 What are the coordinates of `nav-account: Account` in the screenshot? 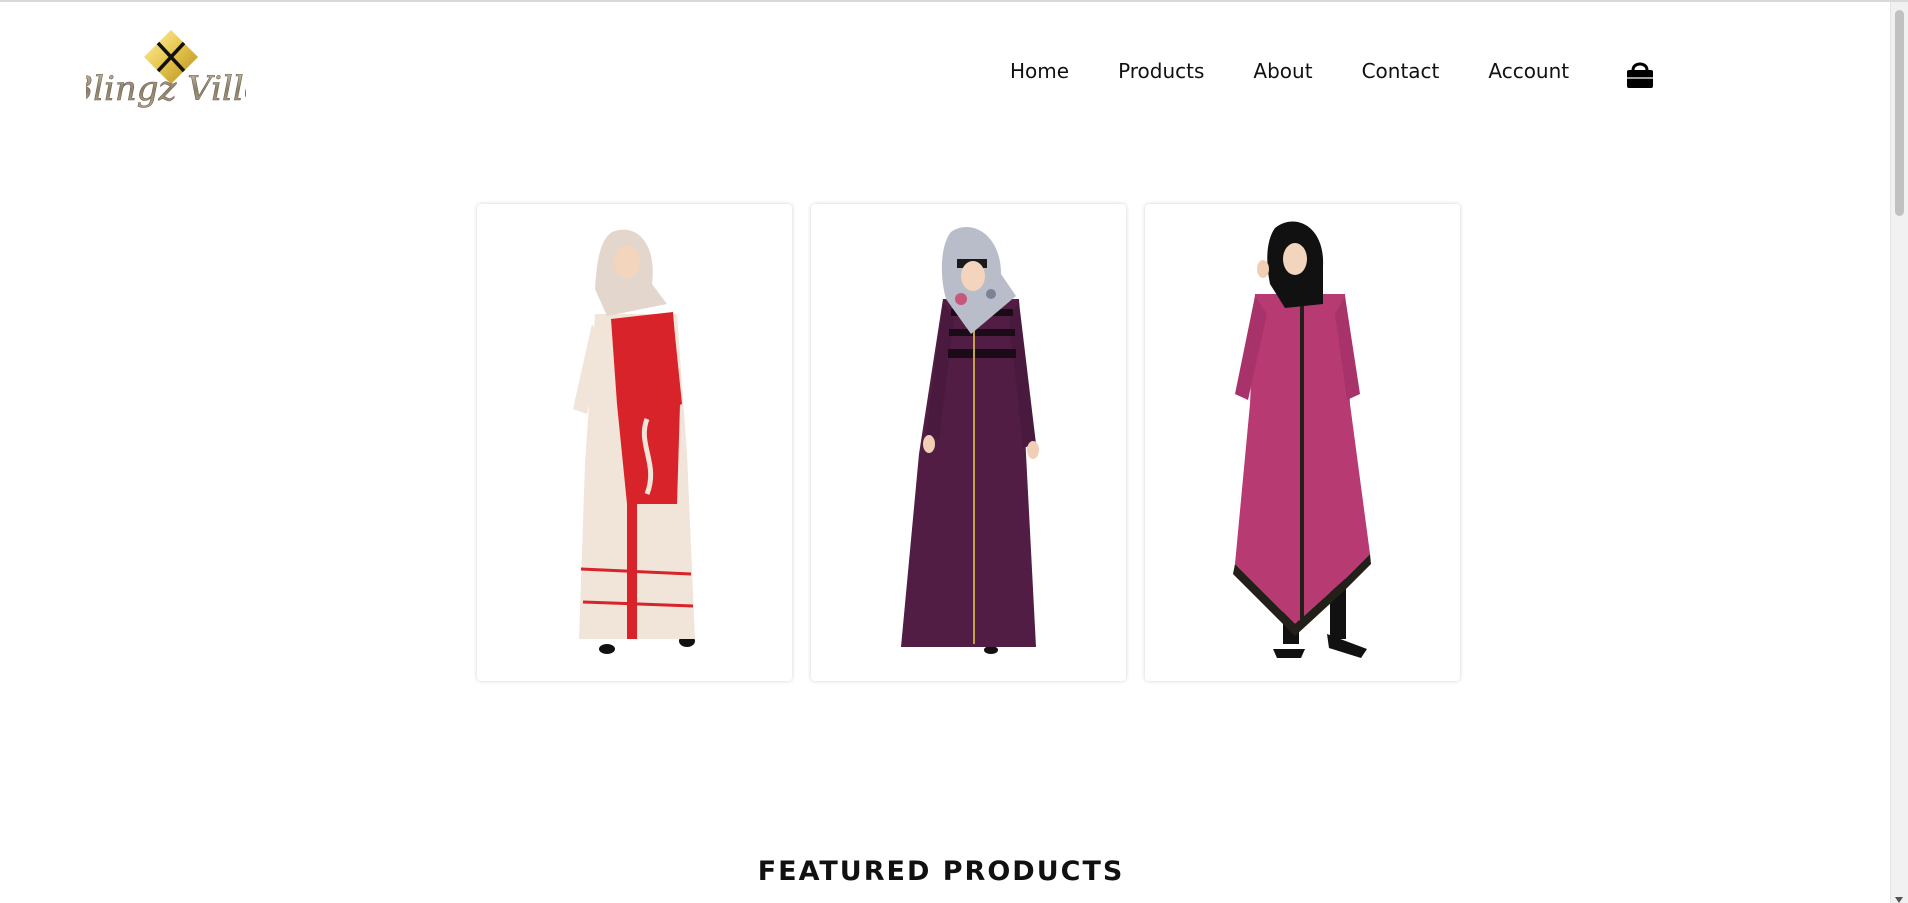 It's located at (1528, 71).